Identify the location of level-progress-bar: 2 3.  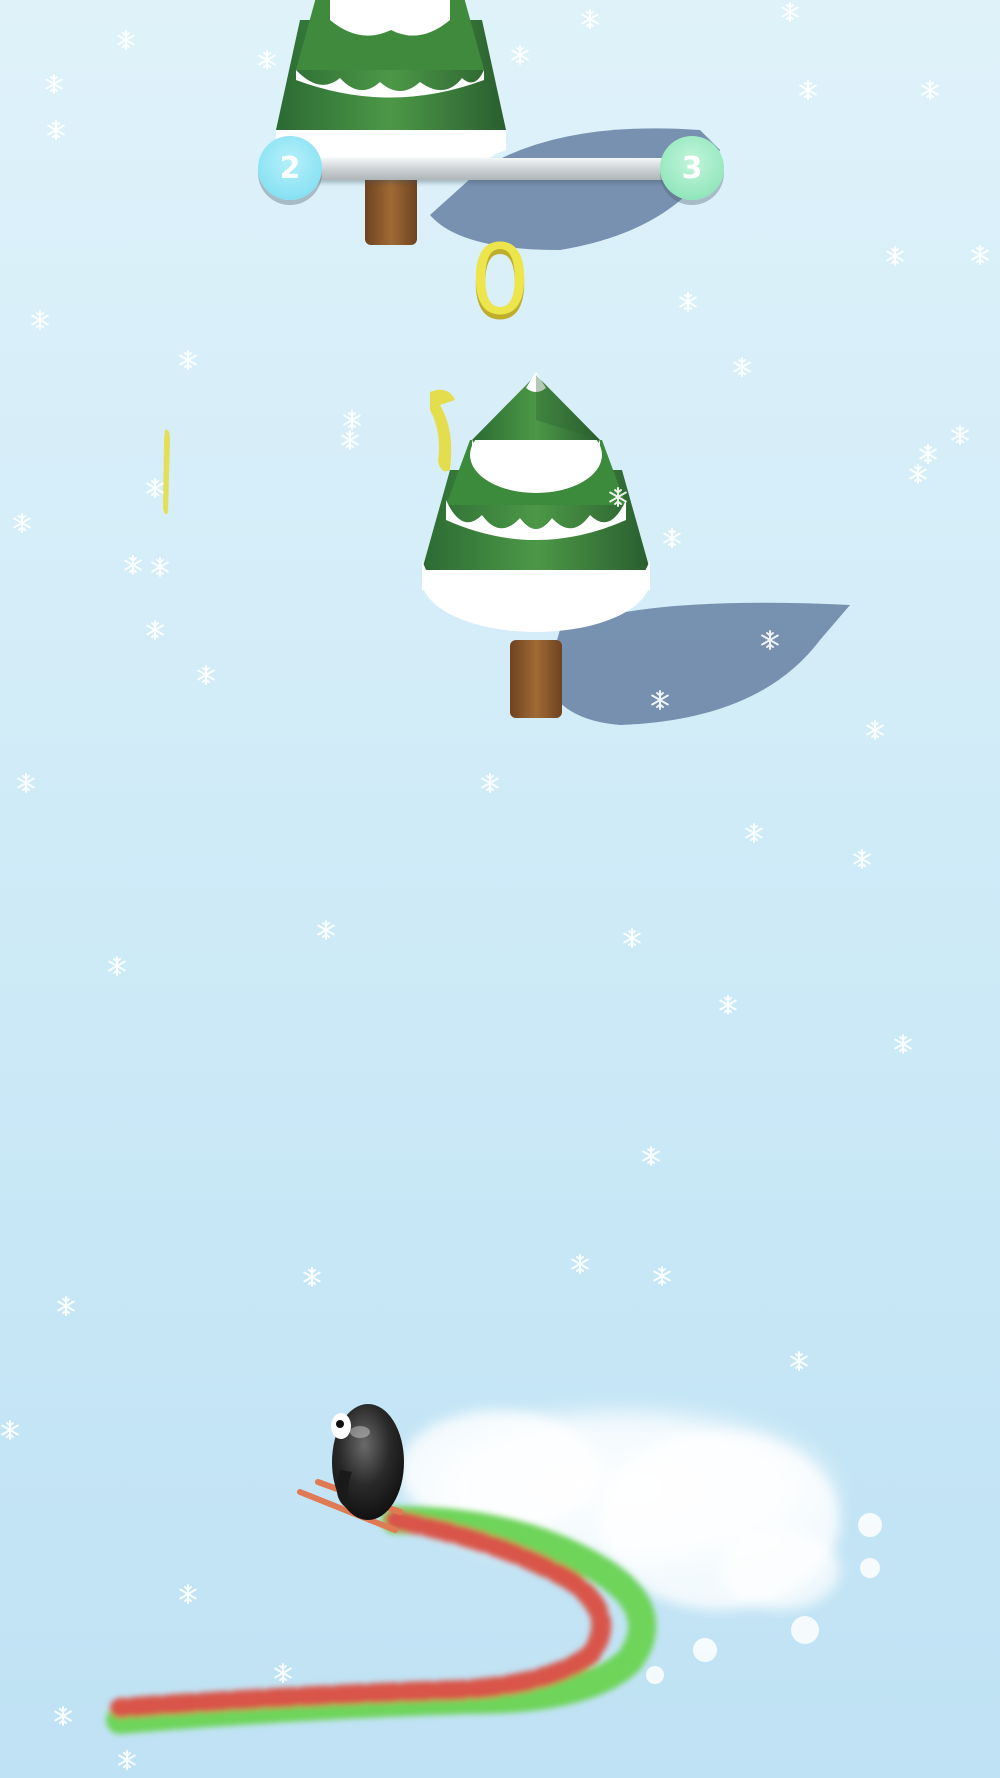
(491, 170).